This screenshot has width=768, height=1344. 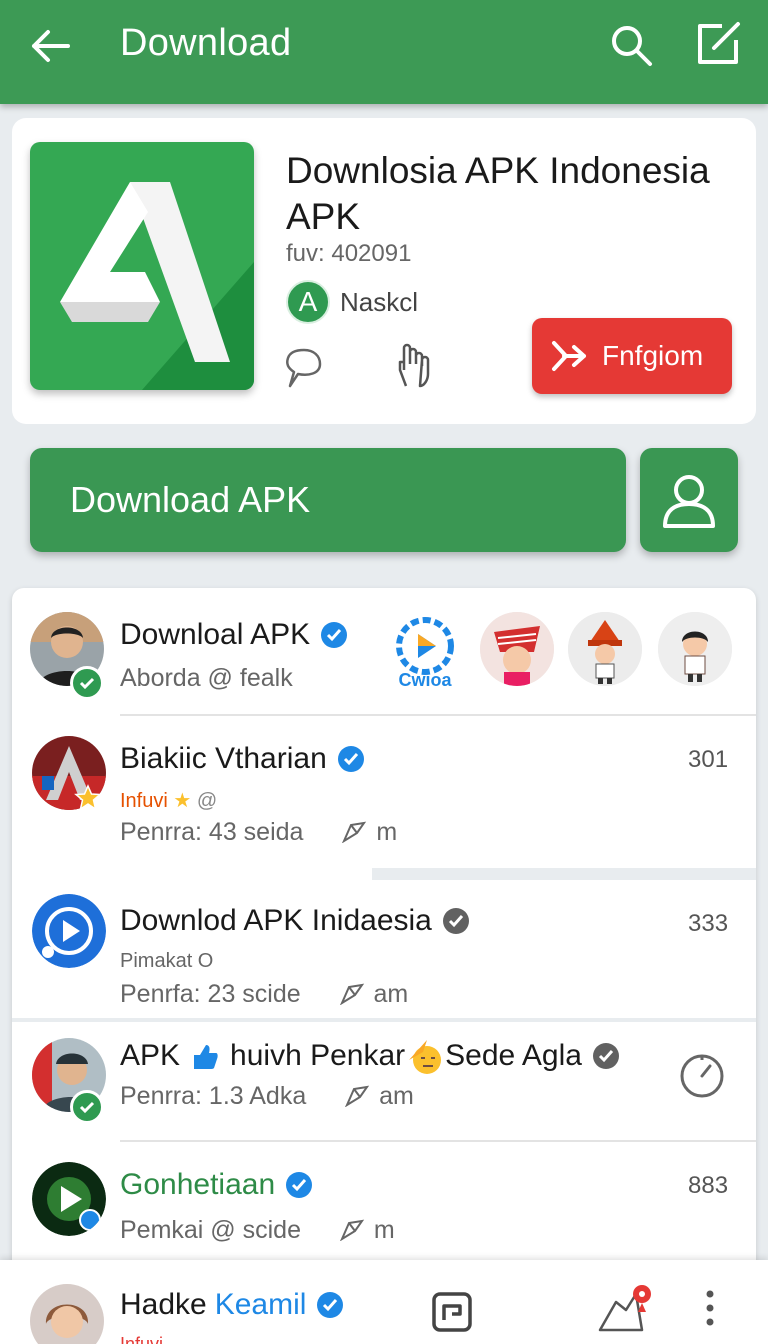 I want to click on item-name: Gonhetiaan, so click(x=216, y=1185).